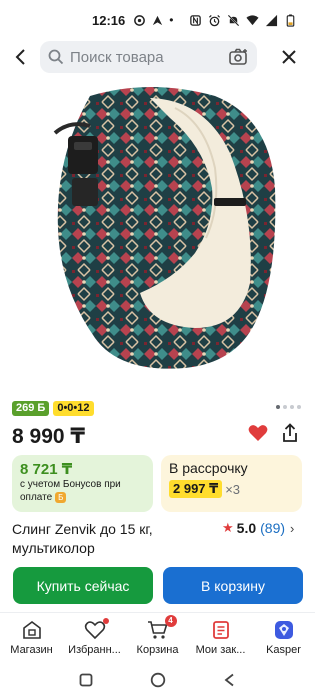 This screenshot has height=700, width=320. I want to click on recent-apps-button, so click(86, 680).